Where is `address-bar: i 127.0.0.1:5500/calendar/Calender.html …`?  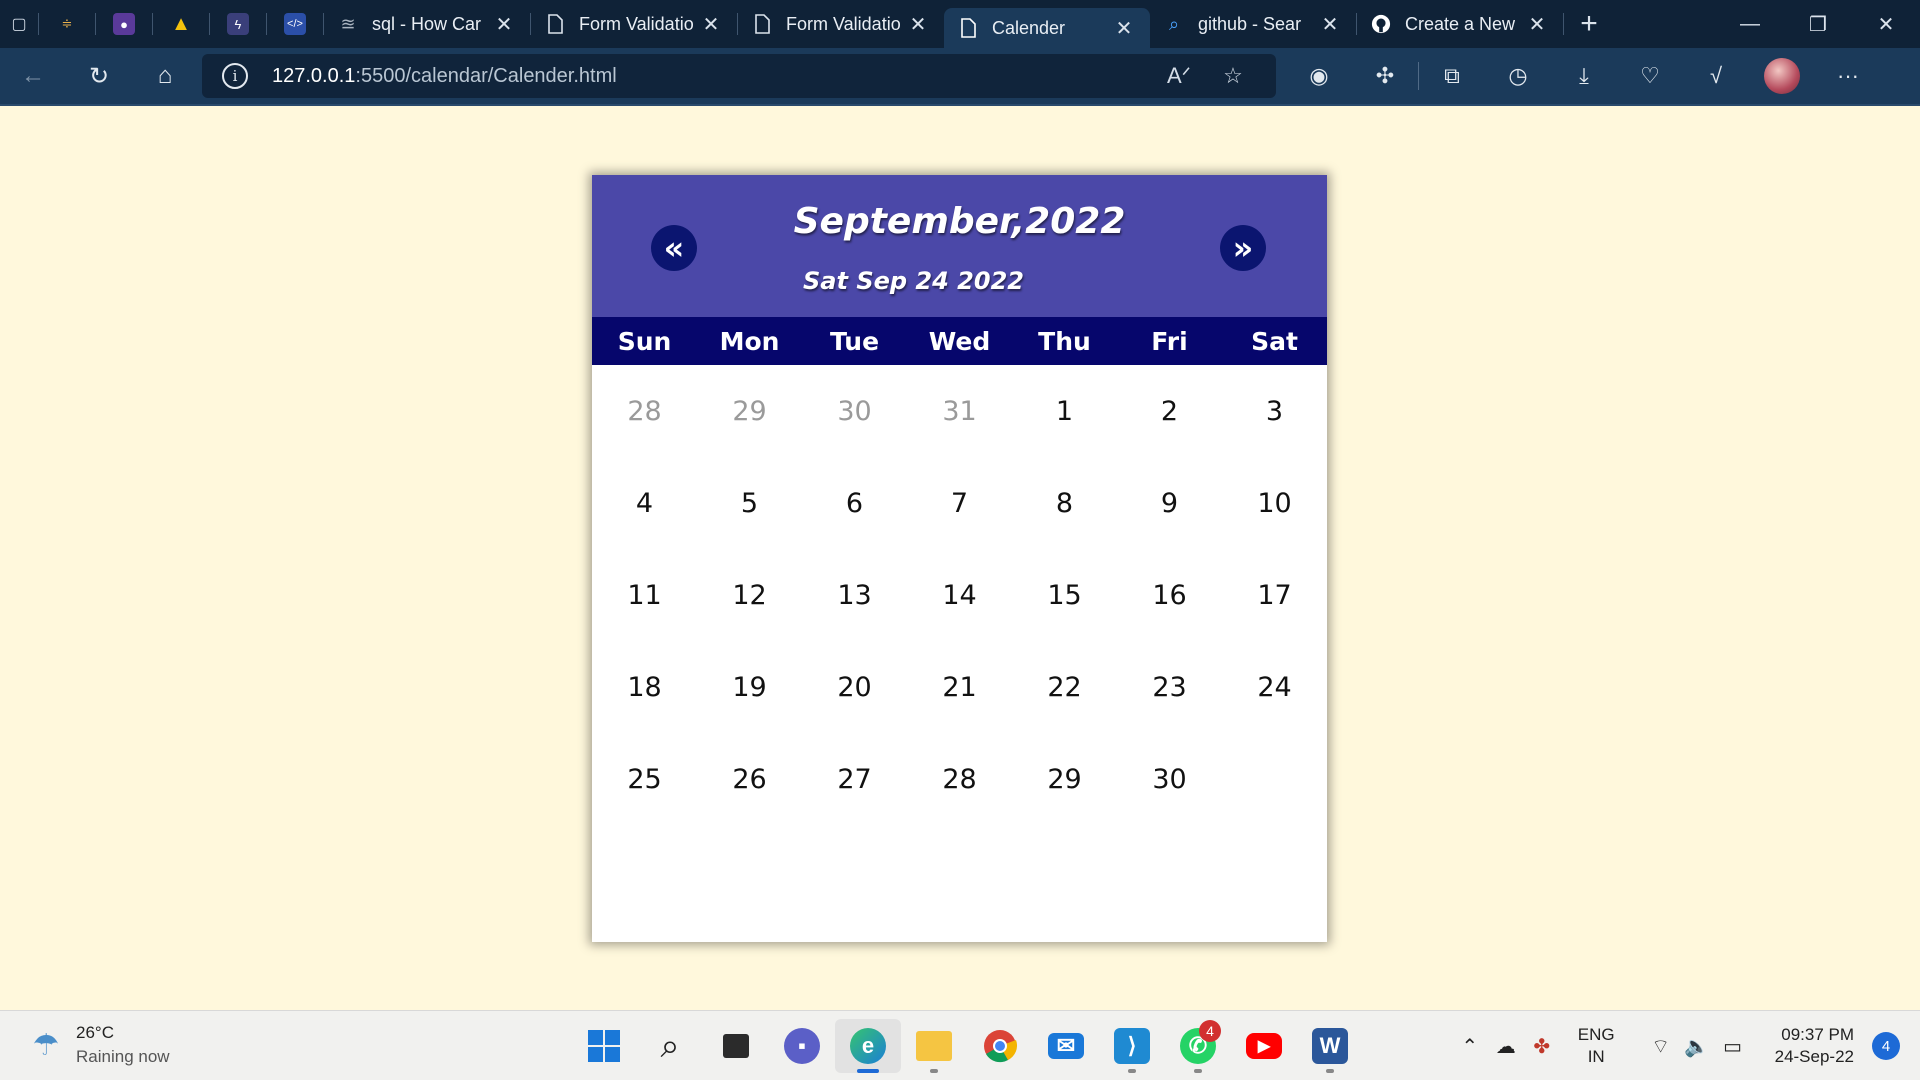 address-bar: i 127.0.0.1:5500/calendar/Calender.html … is located at coordinates (739, 76).